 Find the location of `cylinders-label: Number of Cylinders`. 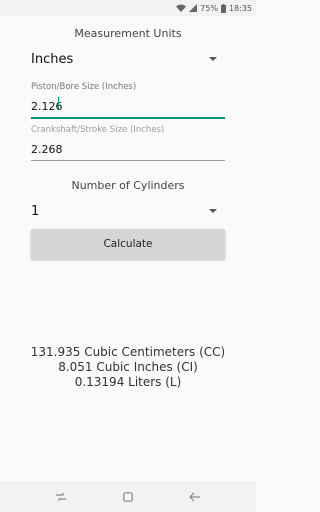

cylinders-label: Number of Cylinders is located at coordinates (128, 185).